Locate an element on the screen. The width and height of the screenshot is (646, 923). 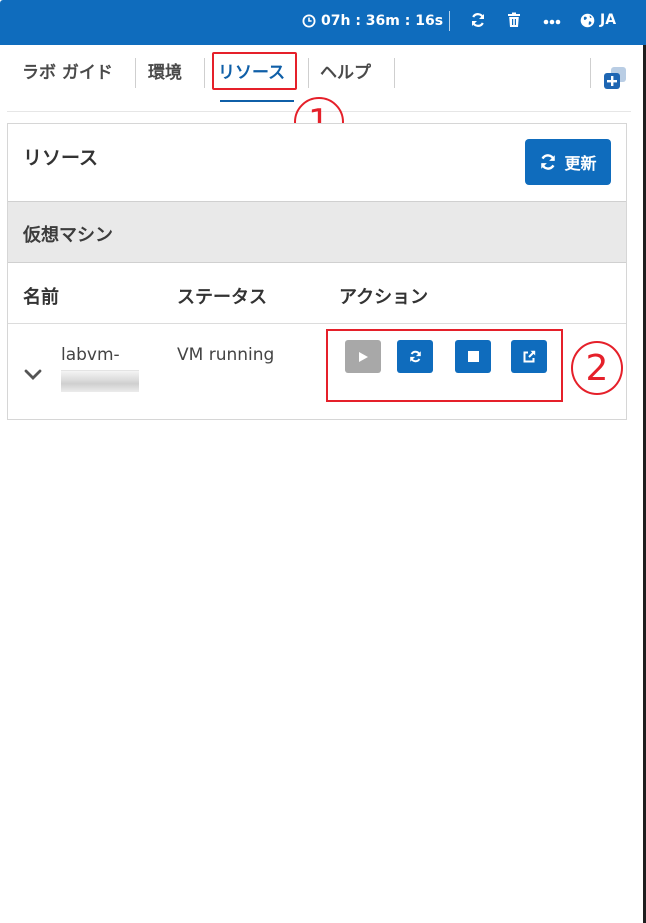
header-refresh-button is located at coordinates (478, 20).